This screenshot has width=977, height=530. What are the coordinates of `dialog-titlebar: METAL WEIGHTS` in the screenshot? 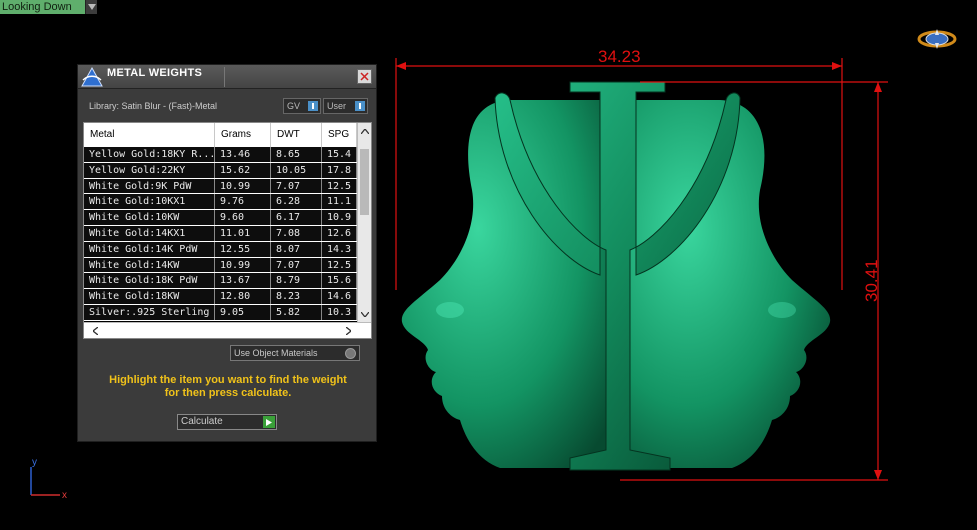 It's located at (227, 77).